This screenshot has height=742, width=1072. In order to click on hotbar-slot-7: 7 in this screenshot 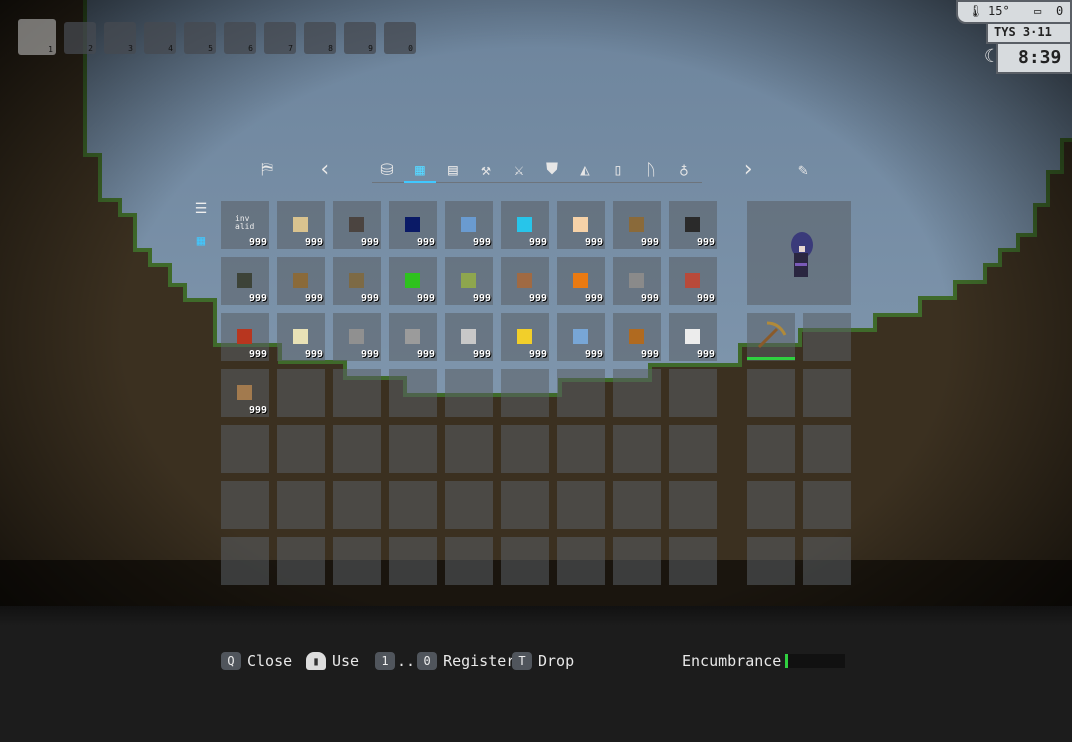, I will do `click(280, 38)`.